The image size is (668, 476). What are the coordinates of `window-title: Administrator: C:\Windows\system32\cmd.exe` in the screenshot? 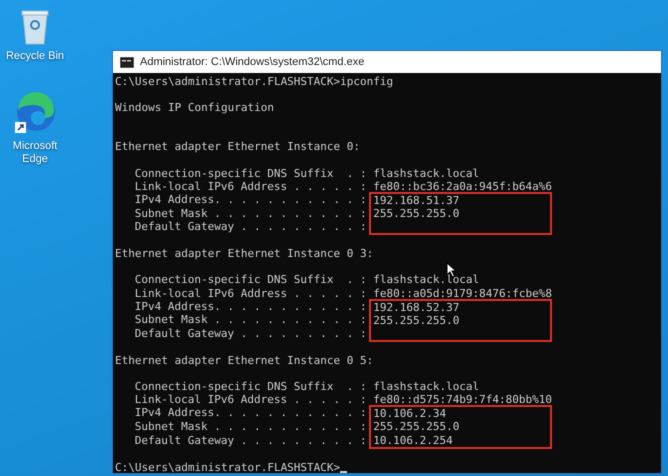 It's located at (252, 62).